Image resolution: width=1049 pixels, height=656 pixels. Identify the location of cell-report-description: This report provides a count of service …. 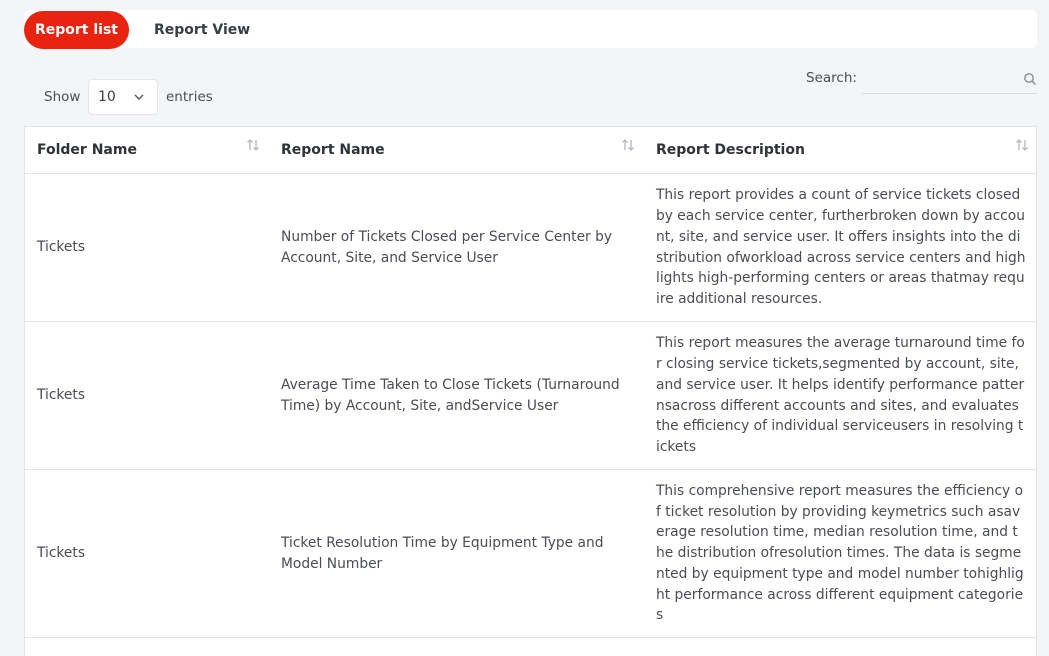
(840, 247).